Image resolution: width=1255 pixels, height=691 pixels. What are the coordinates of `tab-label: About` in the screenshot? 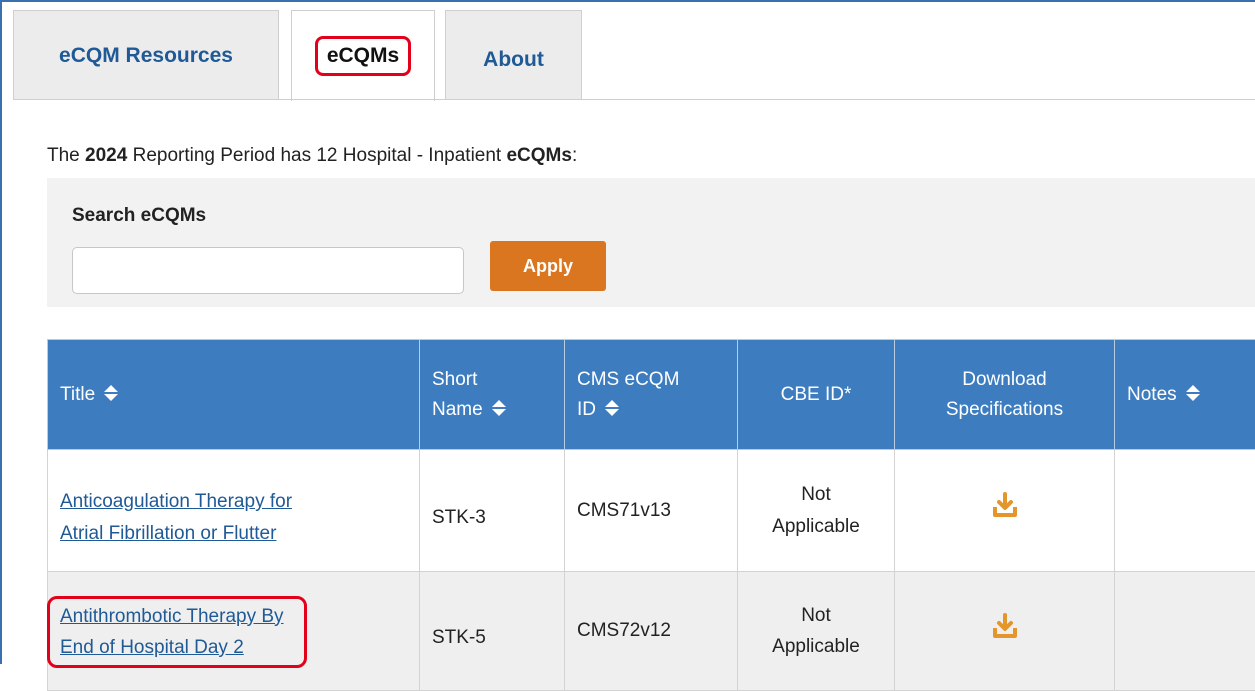 It's located at (513, 60).